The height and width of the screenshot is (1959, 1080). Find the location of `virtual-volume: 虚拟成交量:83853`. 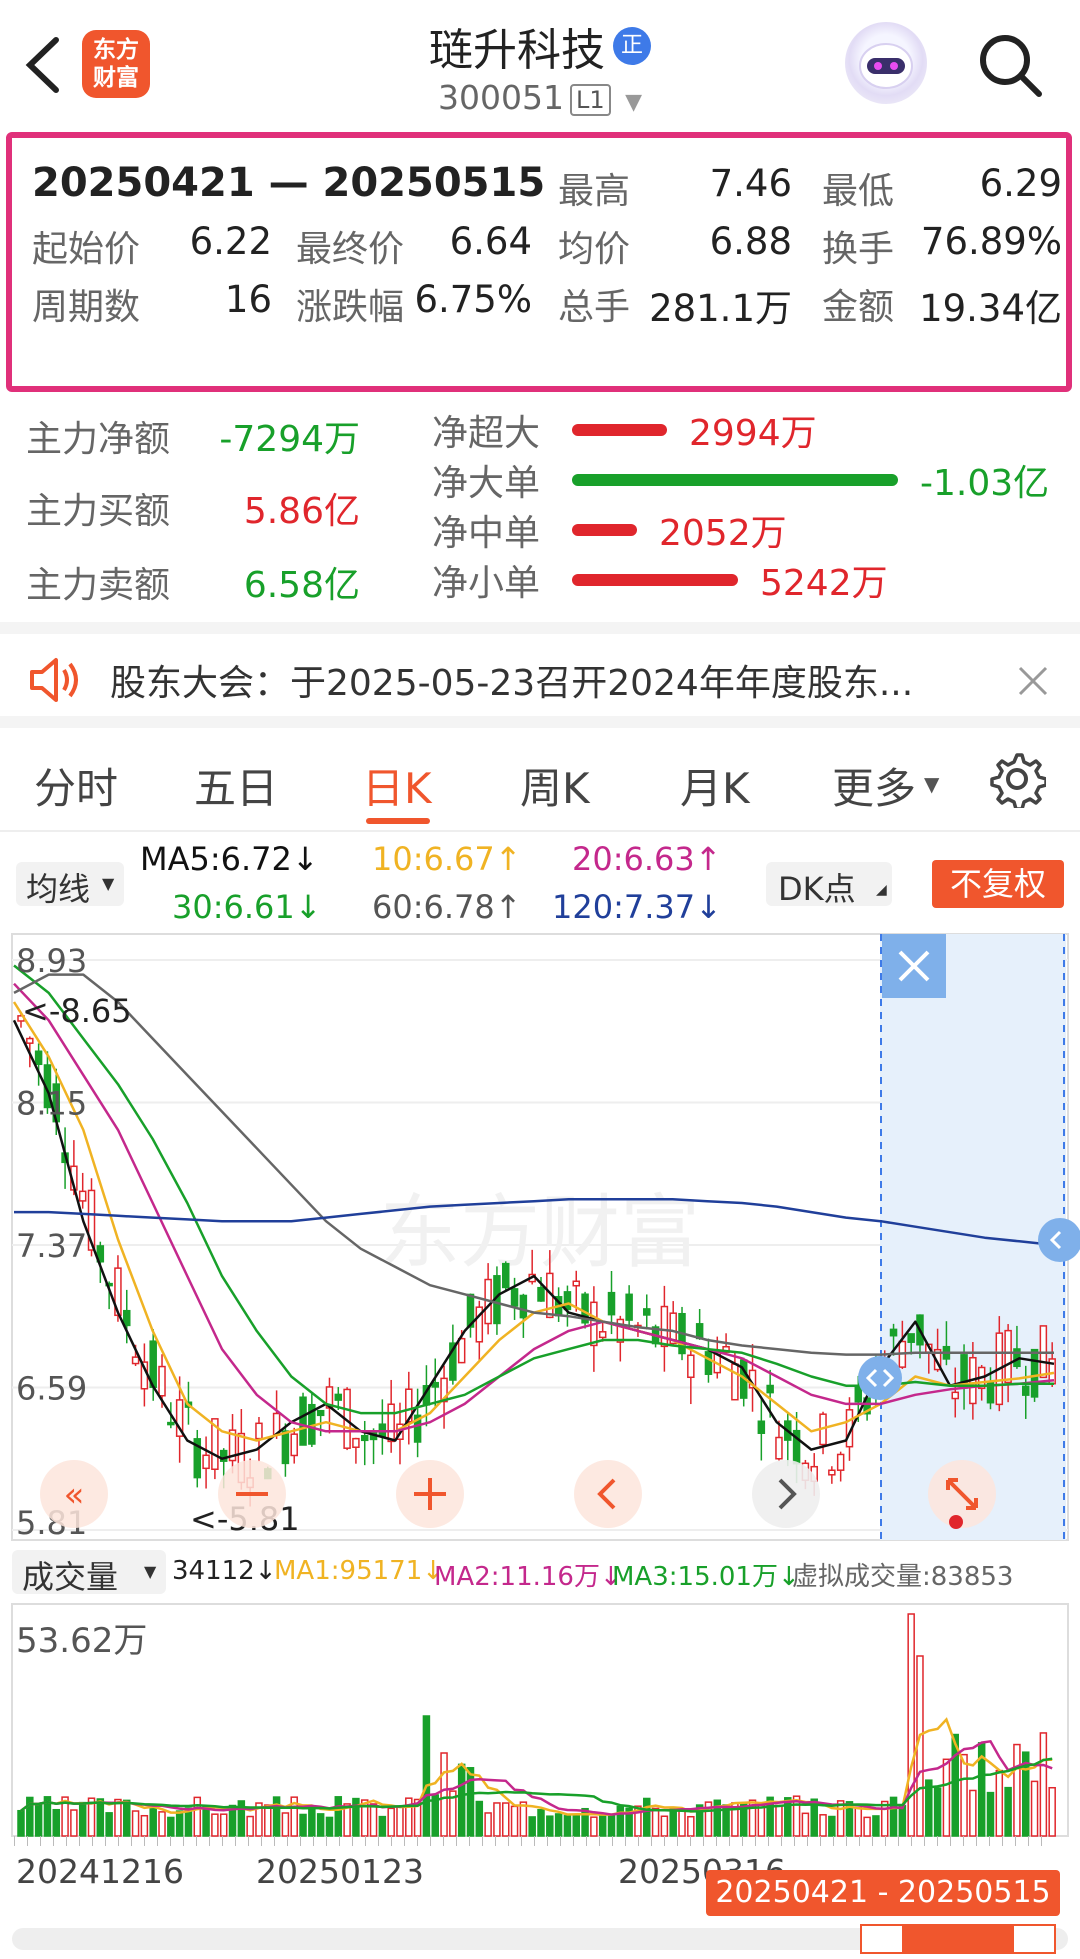

virtual-volume: 虚拟成交量:83853 is located at coordinates (903, 1577).